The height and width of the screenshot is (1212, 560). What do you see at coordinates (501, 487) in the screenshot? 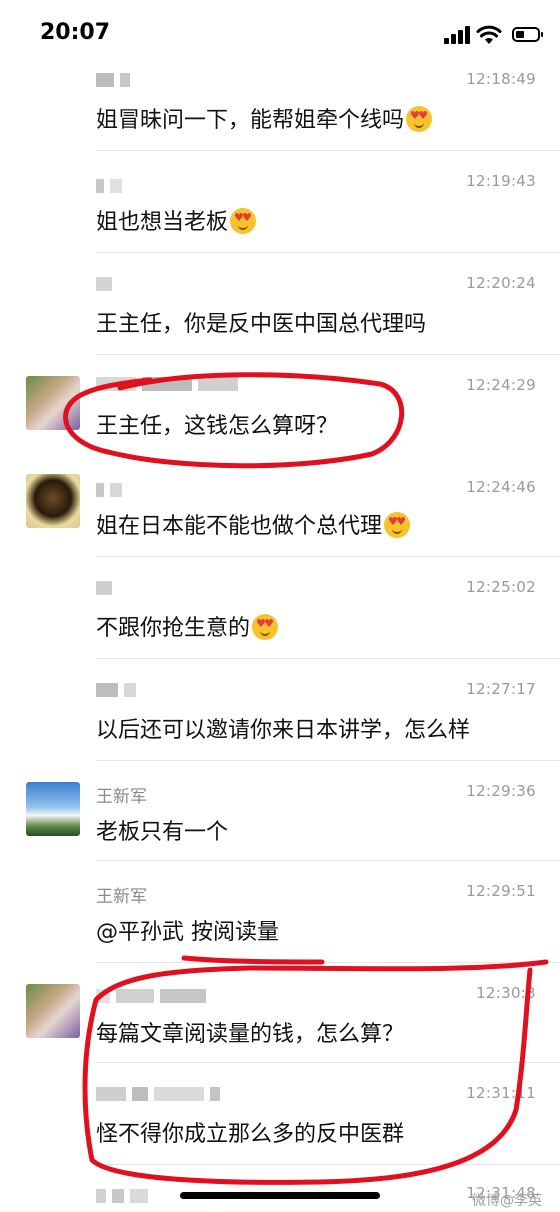
I see `message-time: 12:24:46` at bounding box center [501, 487].